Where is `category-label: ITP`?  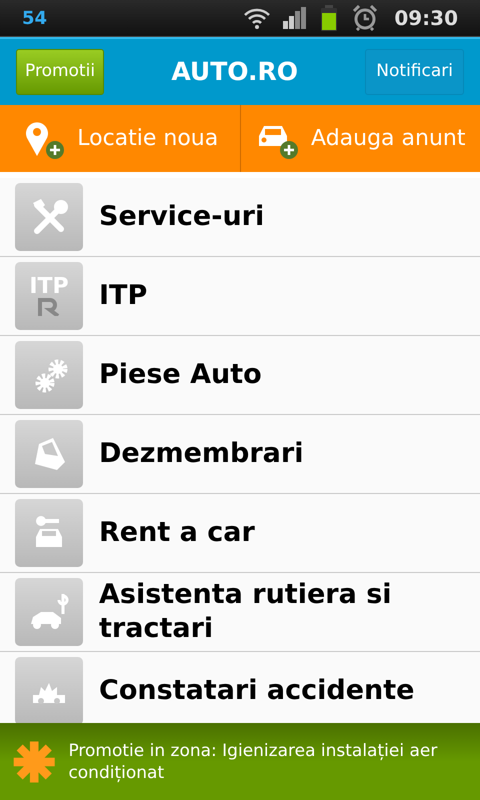 category-label: ITP is located at coordinates (123, 296).